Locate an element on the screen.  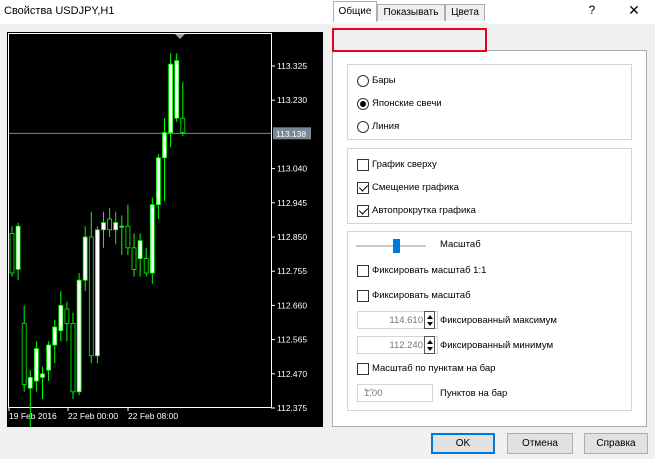
price-tick-label: 112.850 is located at coordinates (292, 237).